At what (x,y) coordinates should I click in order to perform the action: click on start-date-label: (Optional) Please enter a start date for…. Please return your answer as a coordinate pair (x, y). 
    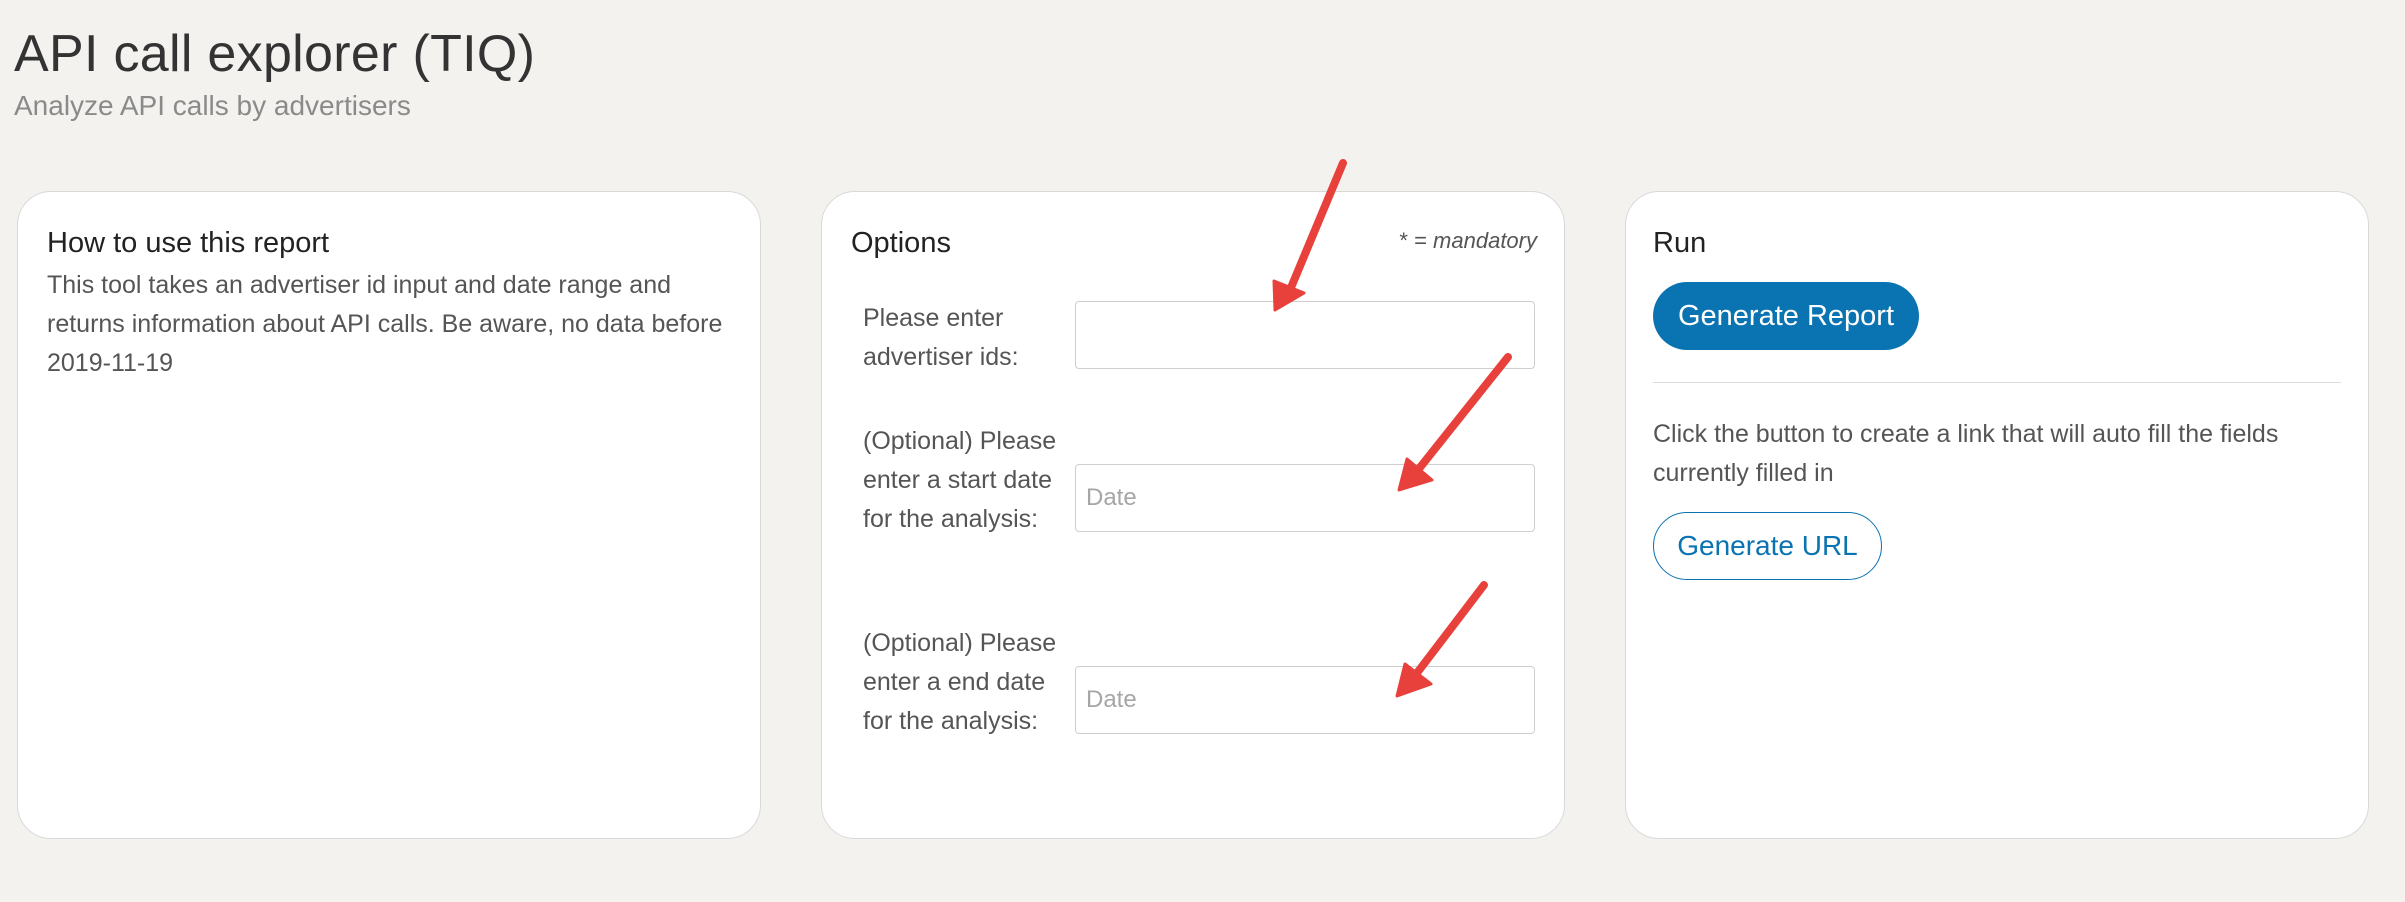
    Looking at the image, I should click on (960, 480).